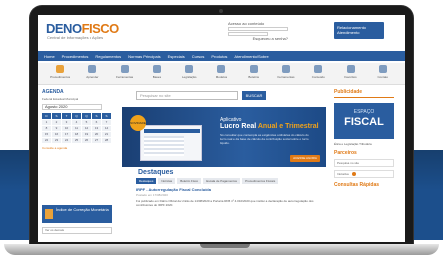  What do you see at coordinates (79, 99) in the screenshot?
I see `agenda-filter-links: Federal Estadual Municipal` at bounding box center [79, 99].